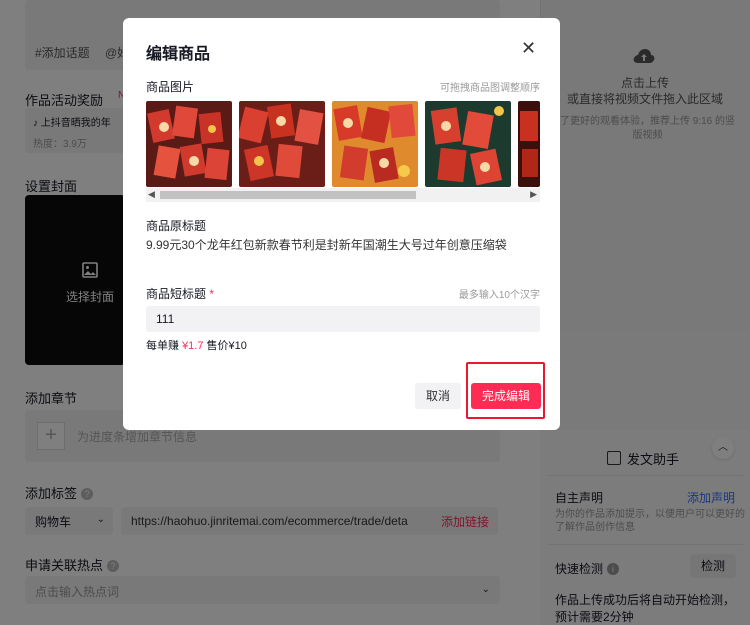 The width and height of the screenshot is (750, 625). I want to click on price-label: 售价¥10, so click(226, 346).